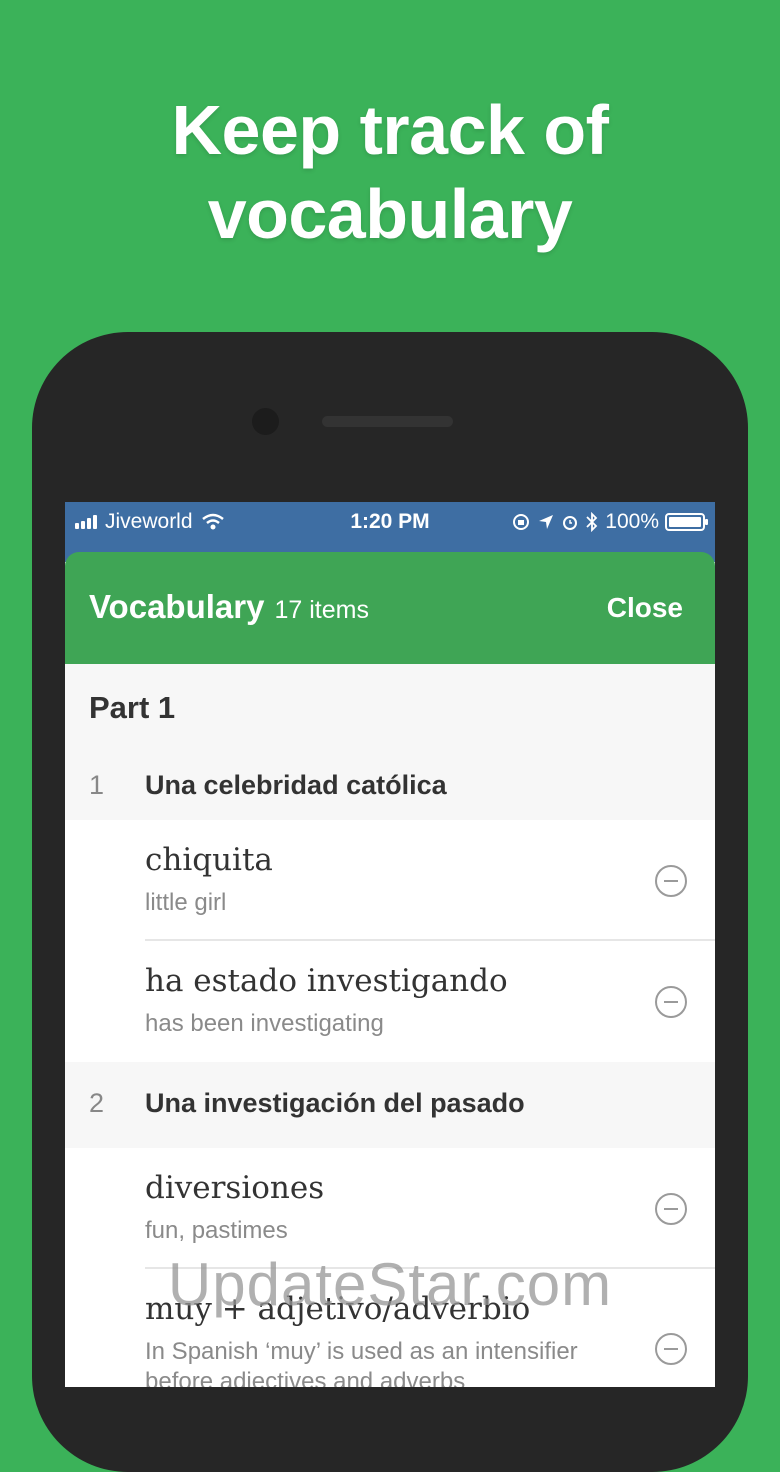  What do you see at coordinates (265, 421) in the screenshot?
I see `front-camera` at bounding box center [265, 421].